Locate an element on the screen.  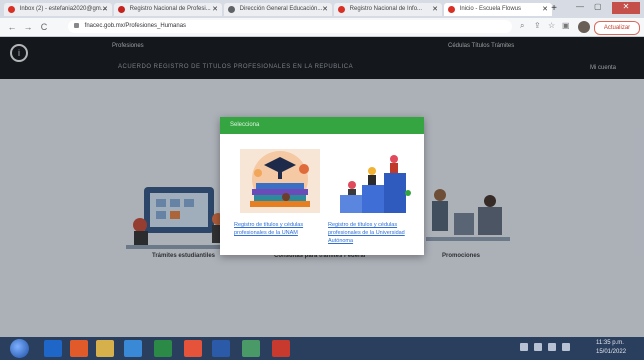
new-tab-button: + is located at coordinates (554, 9).